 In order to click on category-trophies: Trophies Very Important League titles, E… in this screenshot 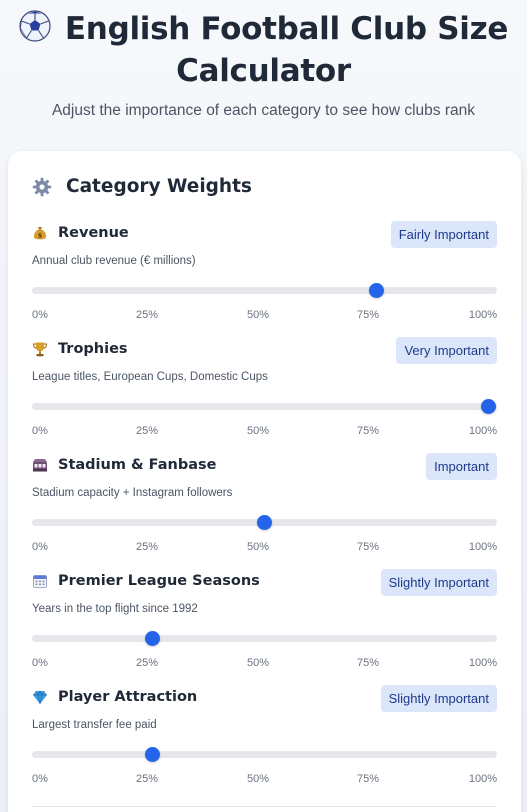, I will do `click(264, 389)`.